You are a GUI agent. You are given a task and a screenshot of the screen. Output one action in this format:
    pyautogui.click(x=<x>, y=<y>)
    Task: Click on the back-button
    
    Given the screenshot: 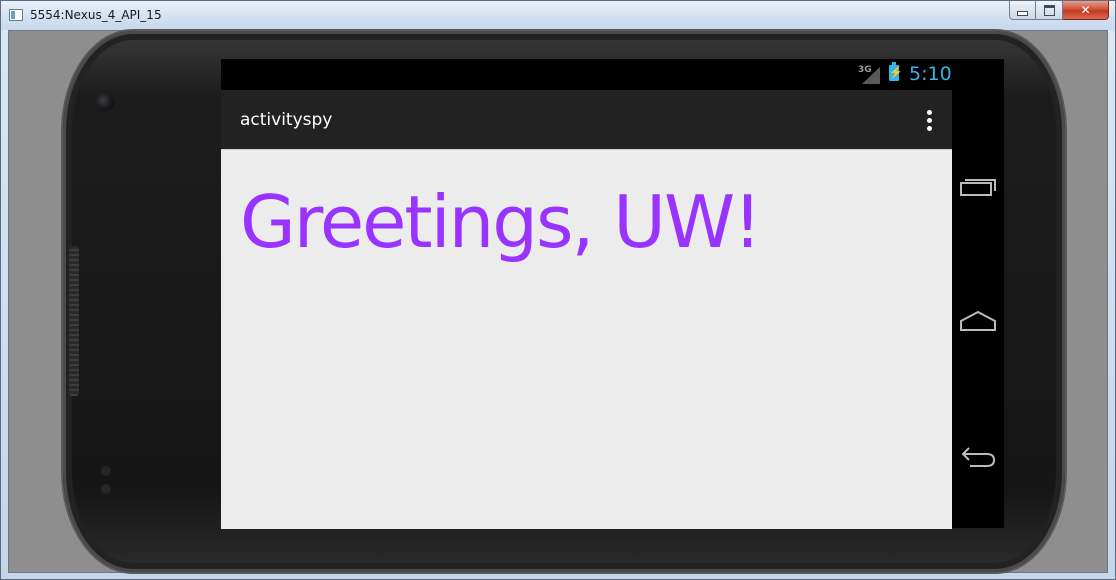 What is the action you would take?
    pyautogui.click(x=978, y=458)
    